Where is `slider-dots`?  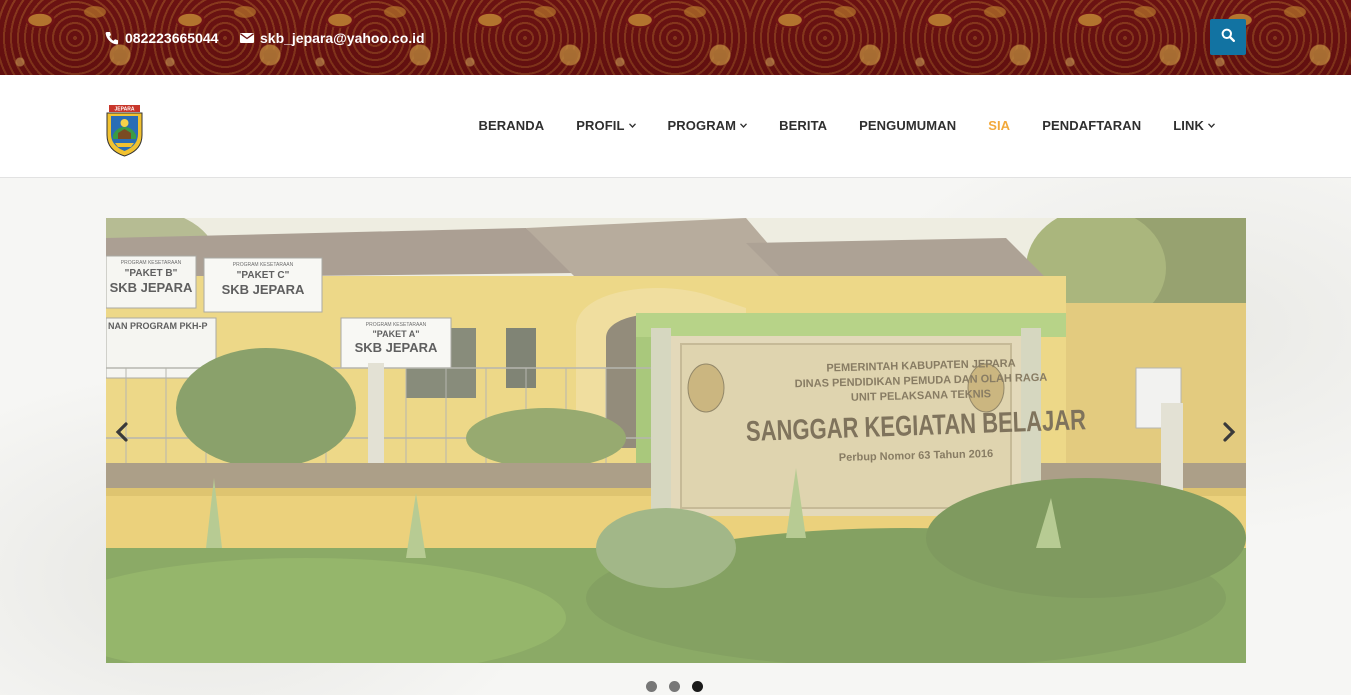 slider-dots is located at coordinates (674, 686).